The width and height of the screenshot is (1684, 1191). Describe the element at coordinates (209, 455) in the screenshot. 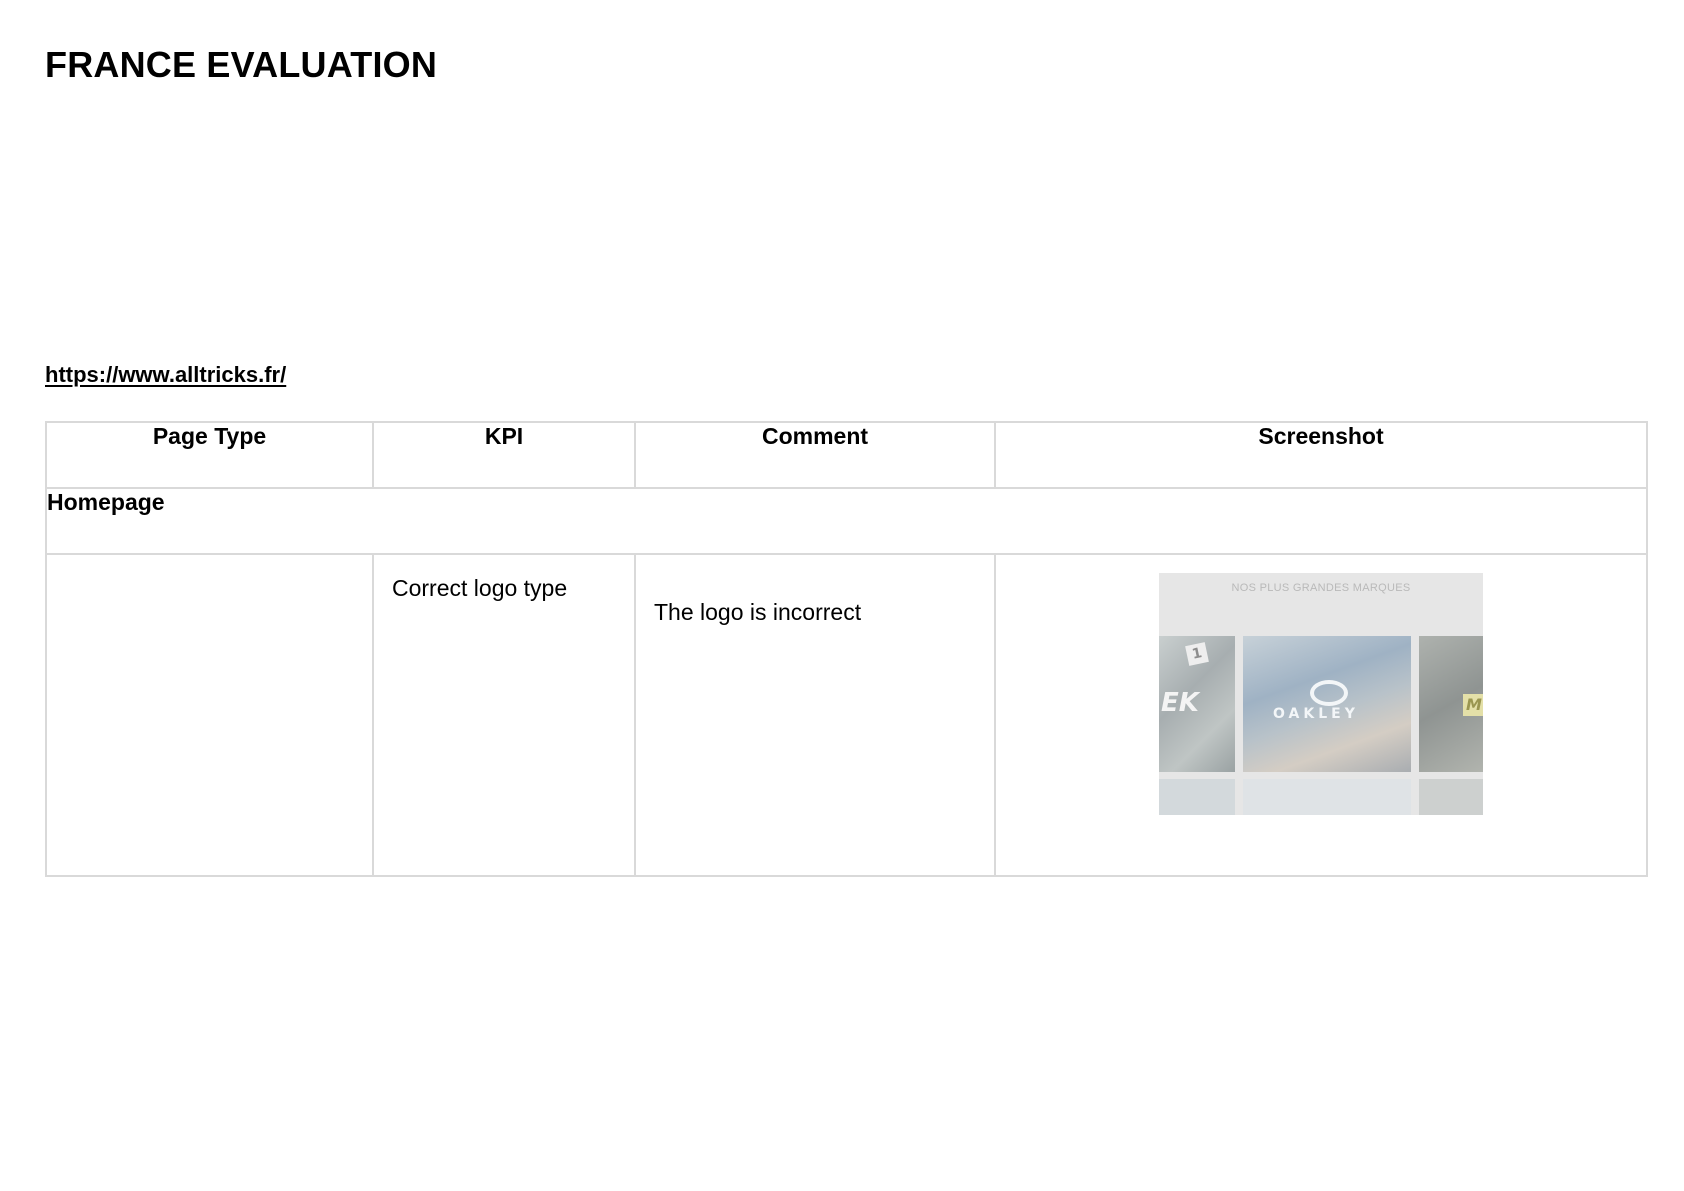

I see `header-page-type: Page Type` at that location.